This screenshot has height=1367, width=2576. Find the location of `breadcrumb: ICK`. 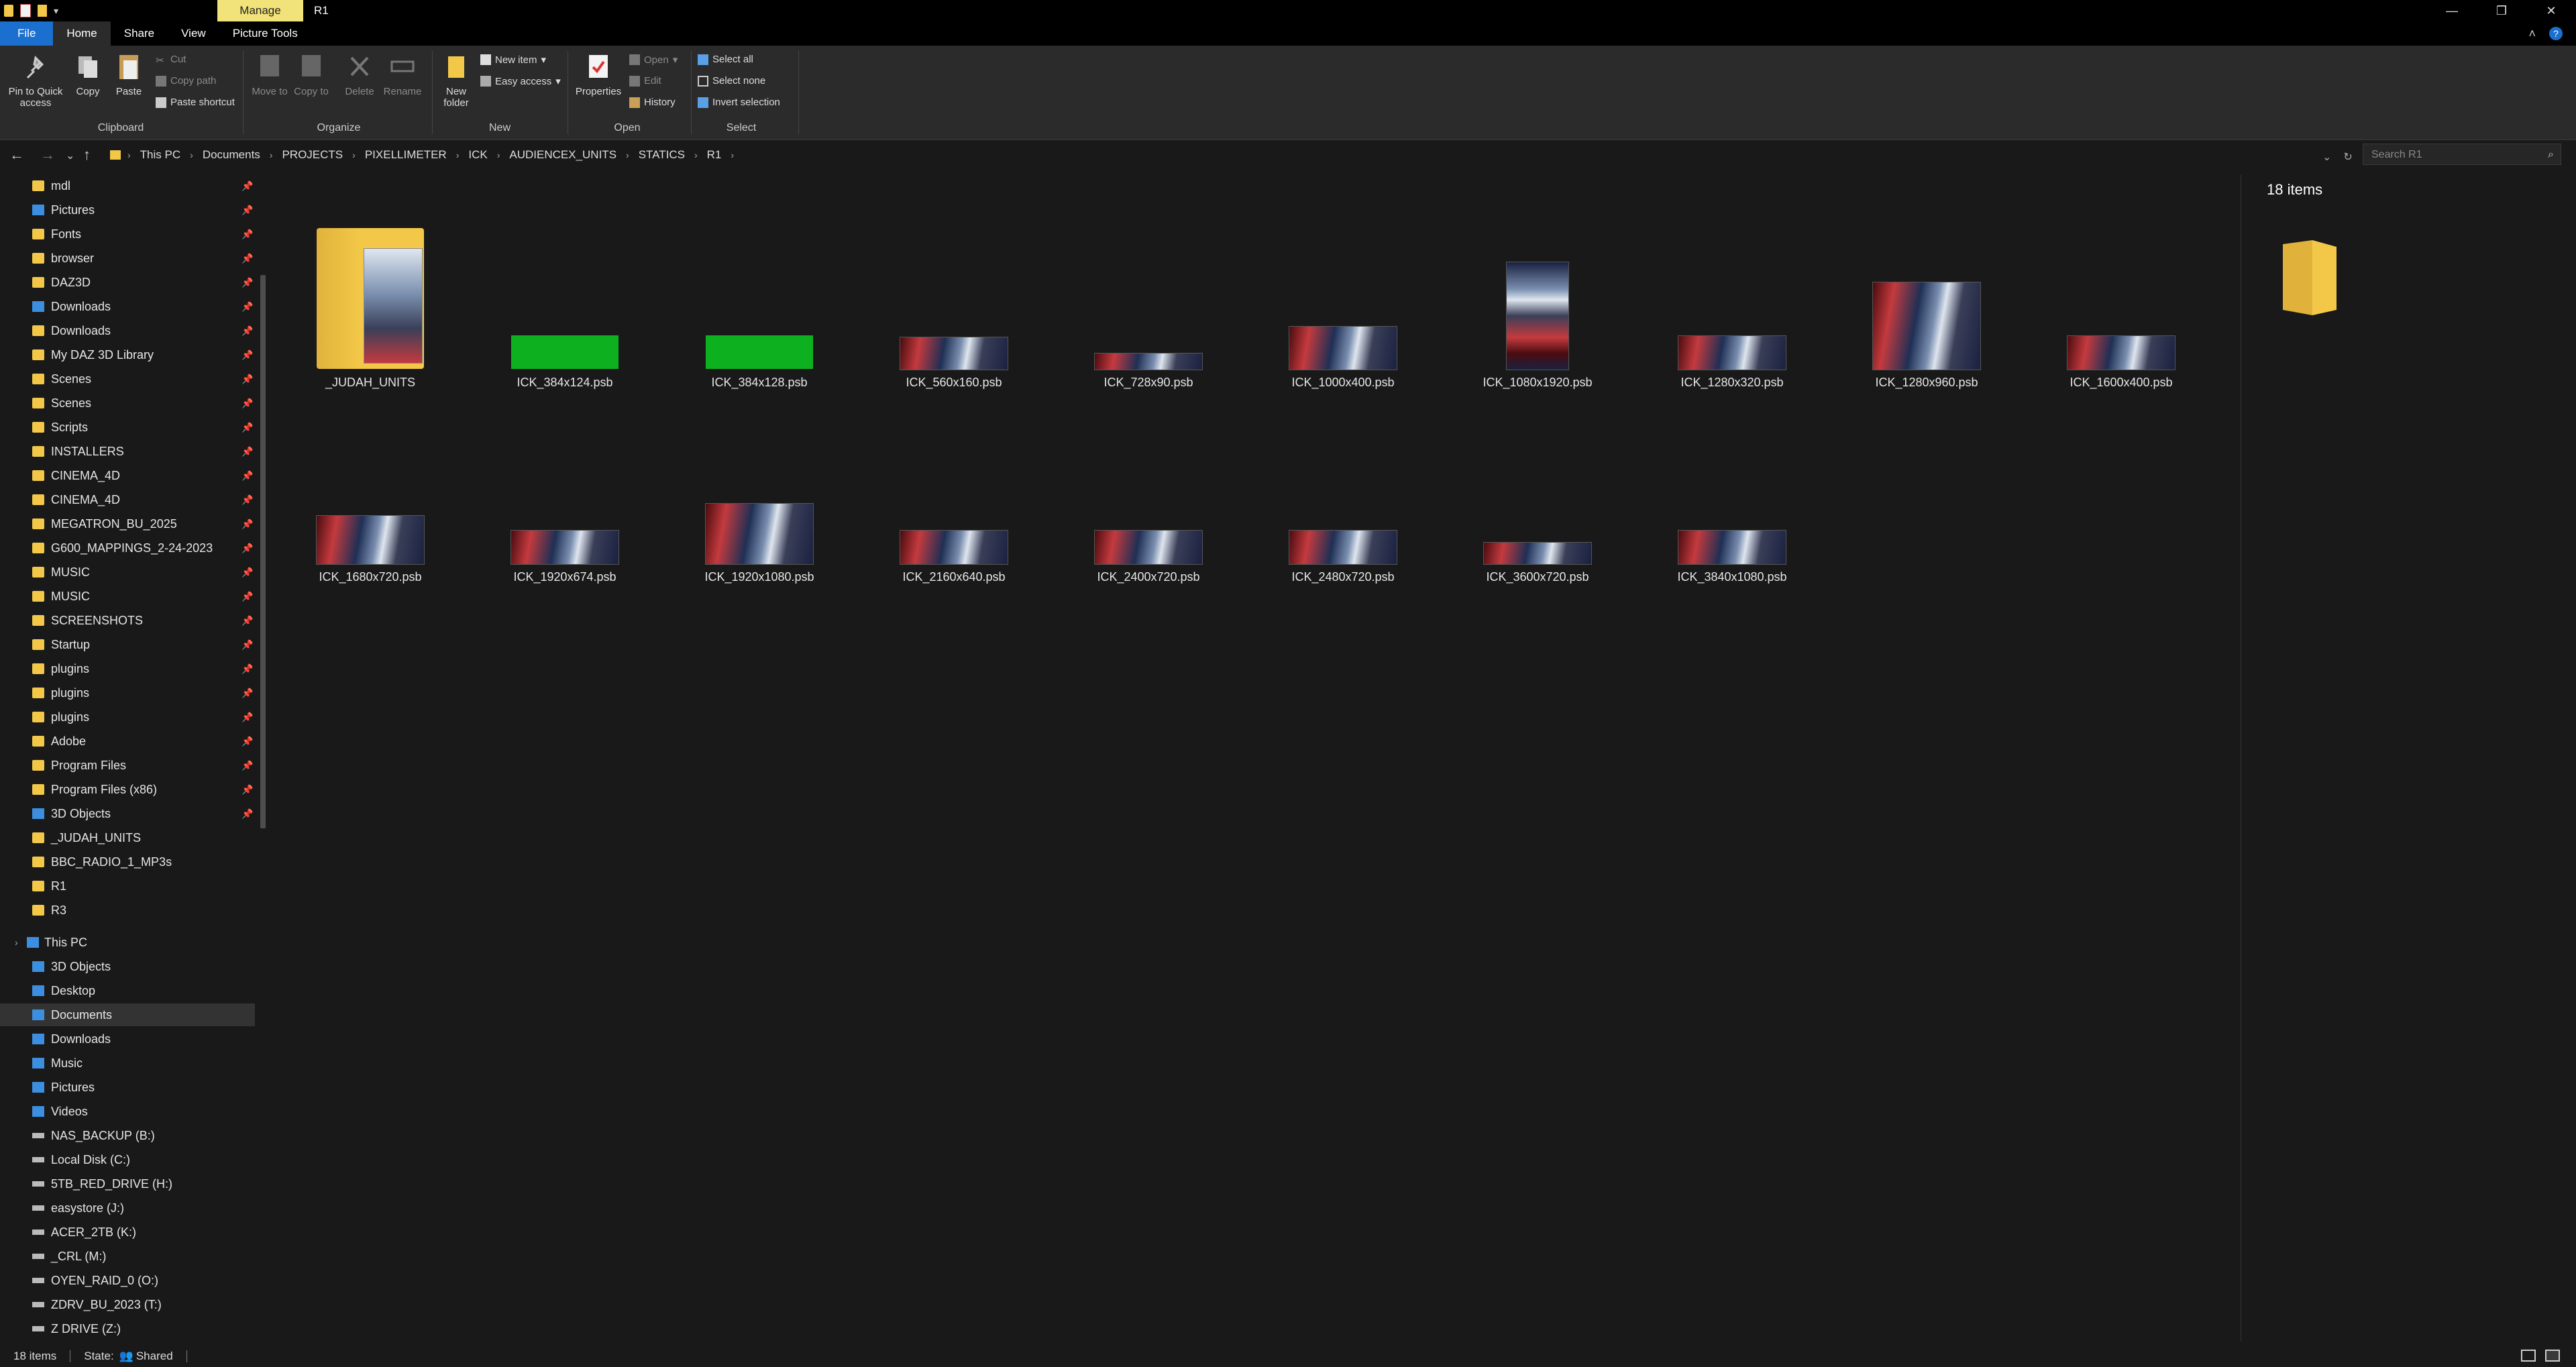

breadcrumb: ICK is located at coordinates (477, 155).